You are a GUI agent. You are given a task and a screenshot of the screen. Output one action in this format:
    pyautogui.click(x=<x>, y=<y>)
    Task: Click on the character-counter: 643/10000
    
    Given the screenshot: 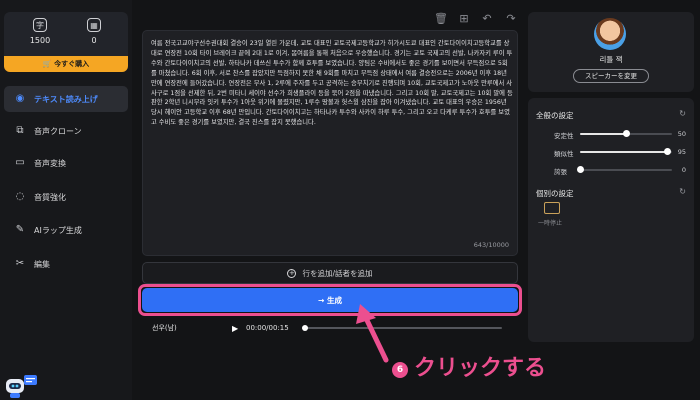 What is the action you would take?
    pyautogui.click(x=491, y=245)
    